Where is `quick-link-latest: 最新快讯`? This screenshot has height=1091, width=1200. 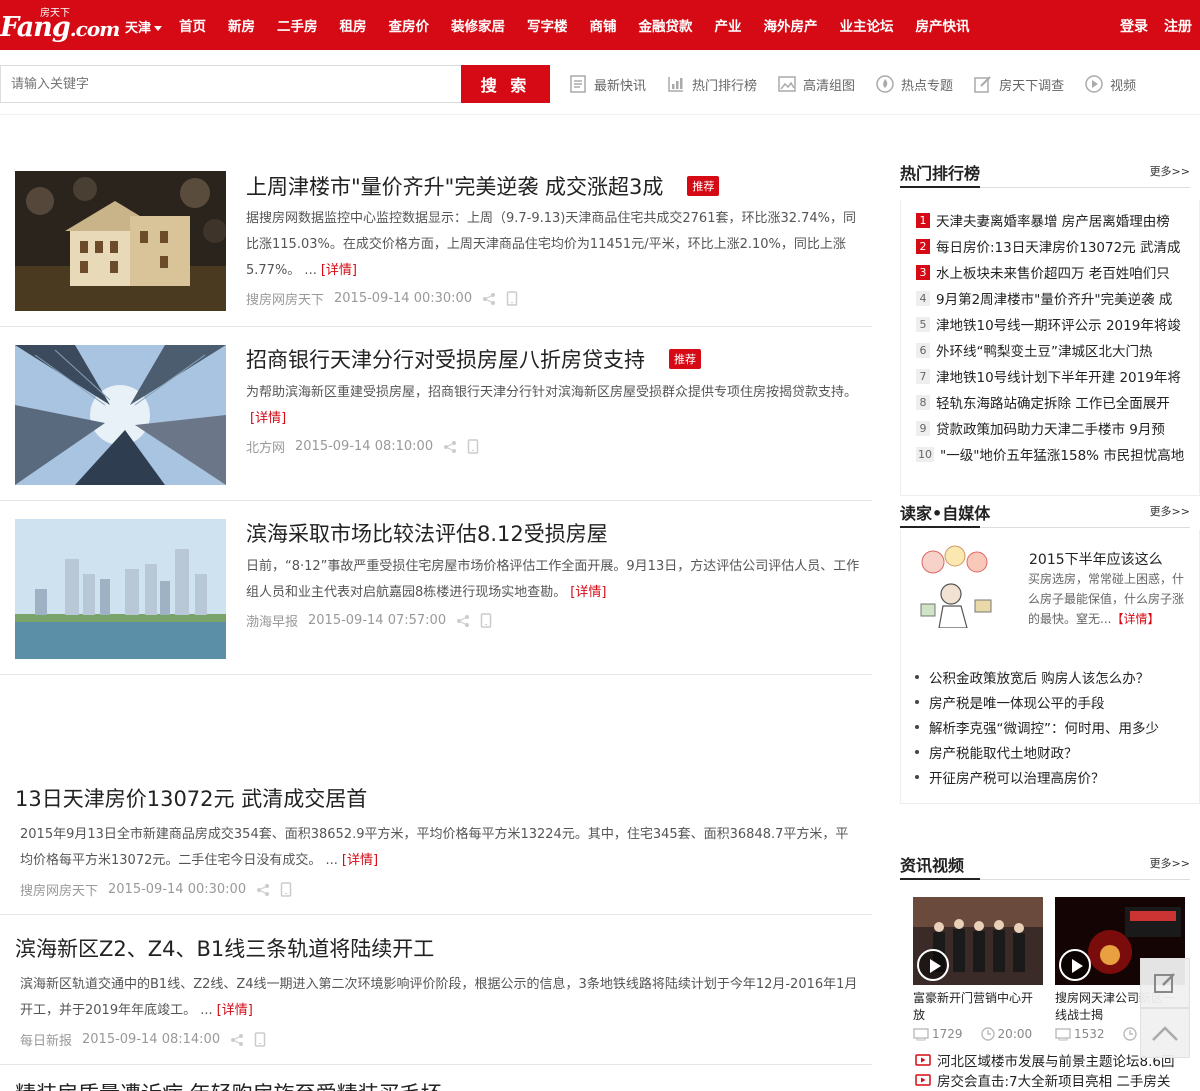
quick-link-latest: 最新快讯 is located at coordinates (607, 84).